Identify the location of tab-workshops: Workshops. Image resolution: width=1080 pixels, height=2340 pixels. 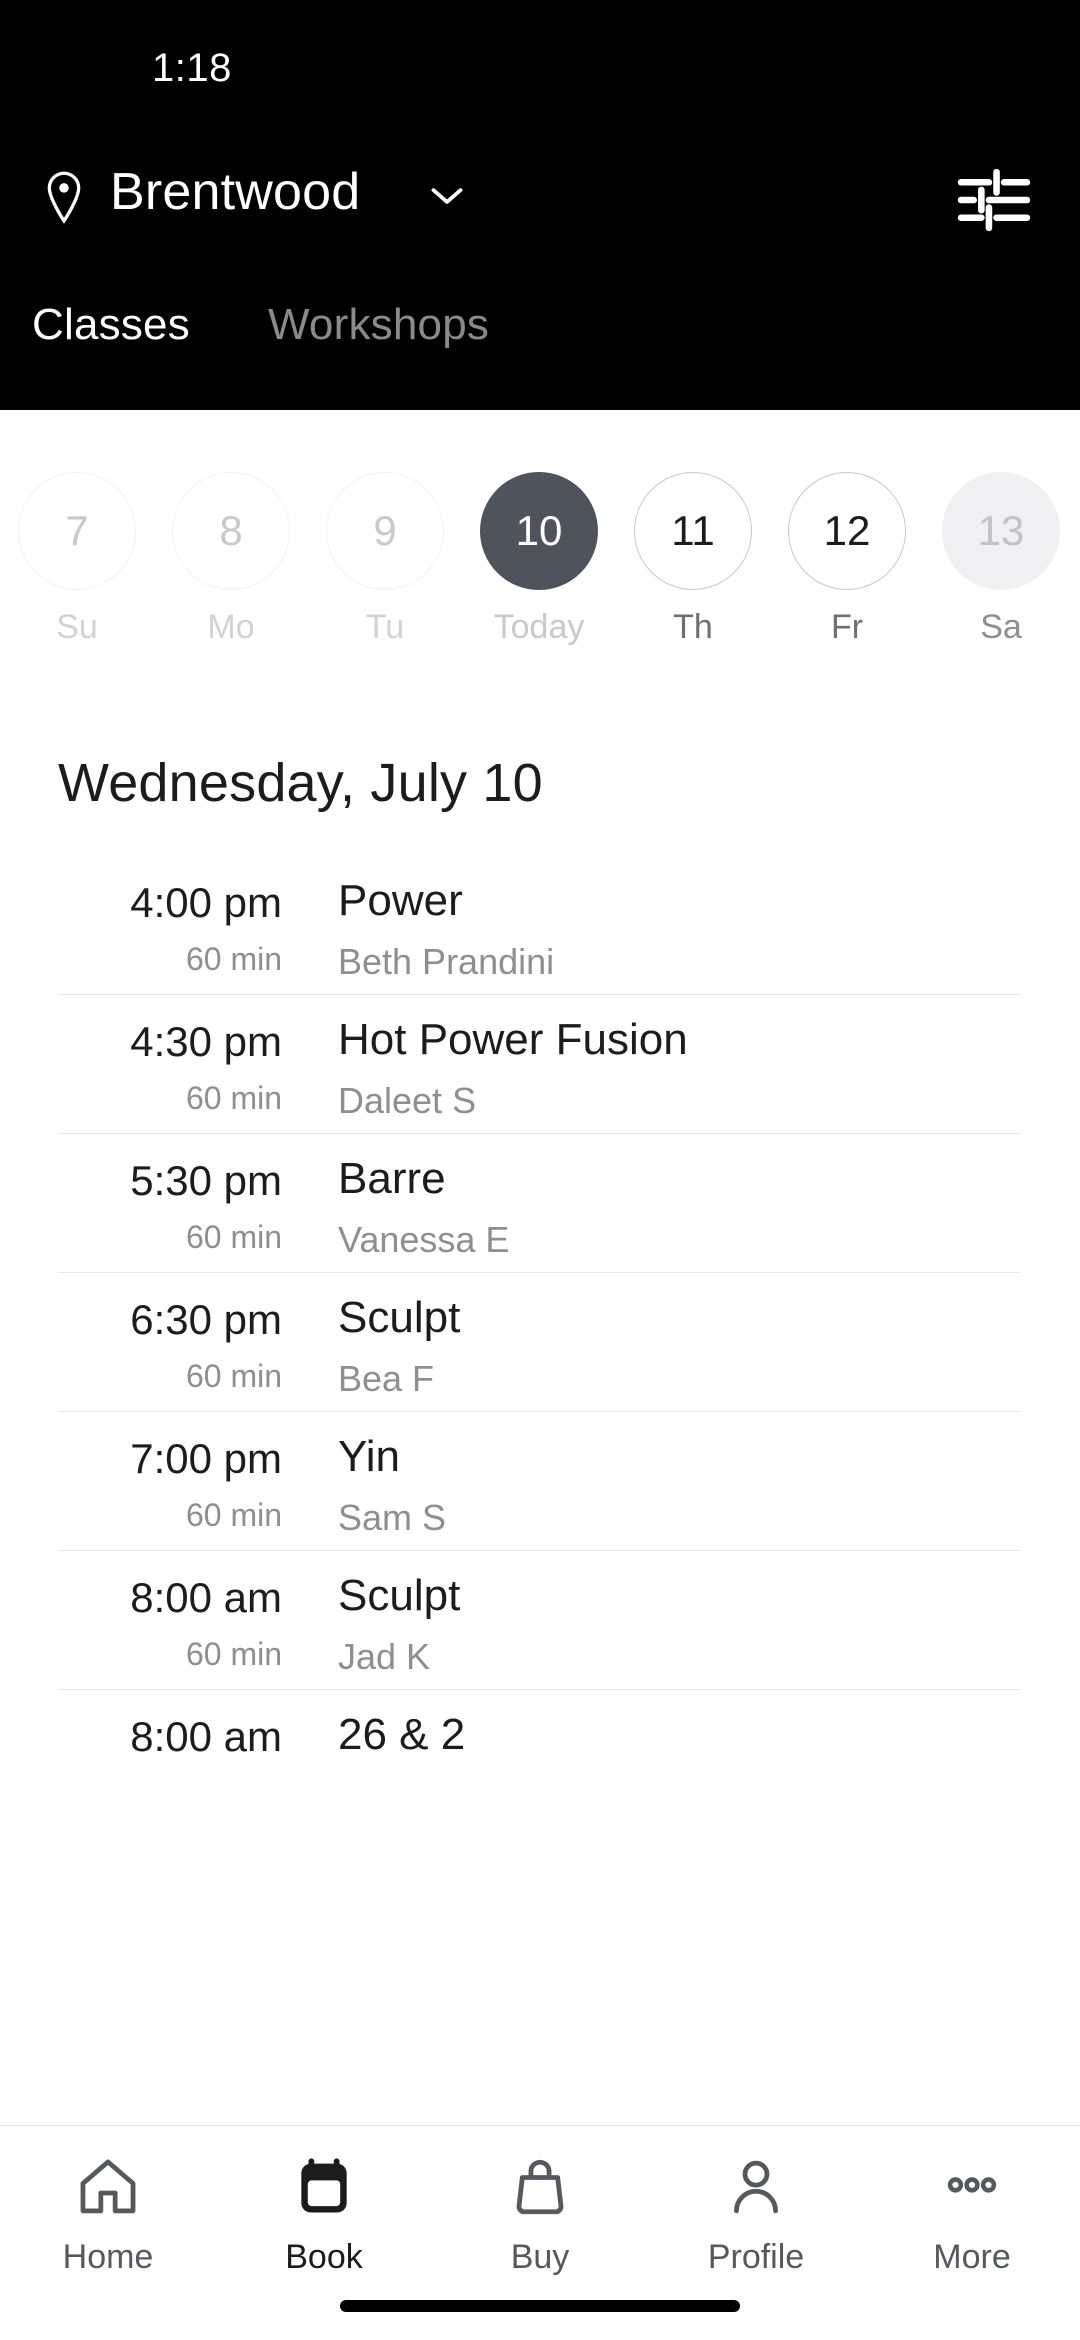
(378, 325).